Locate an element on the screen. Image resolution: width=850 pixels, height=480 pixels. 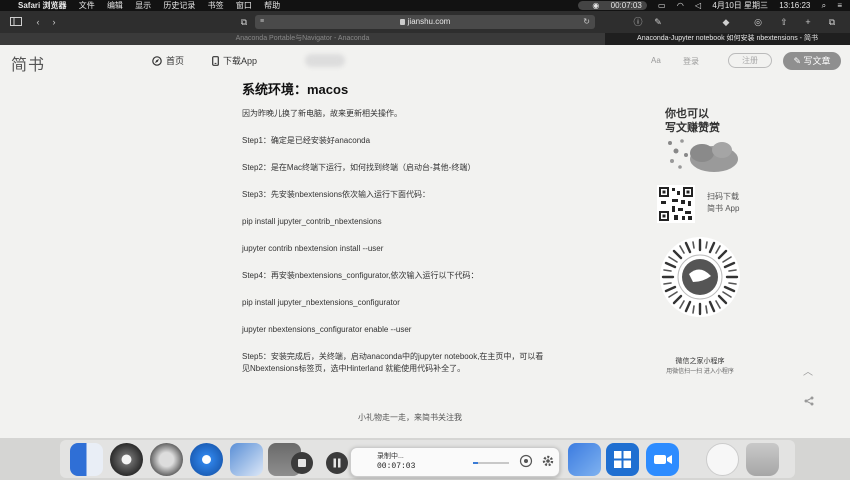
mini-program-subtitle: 用微信扫一扫 进入小程序 is located at coordinates (700, 372).